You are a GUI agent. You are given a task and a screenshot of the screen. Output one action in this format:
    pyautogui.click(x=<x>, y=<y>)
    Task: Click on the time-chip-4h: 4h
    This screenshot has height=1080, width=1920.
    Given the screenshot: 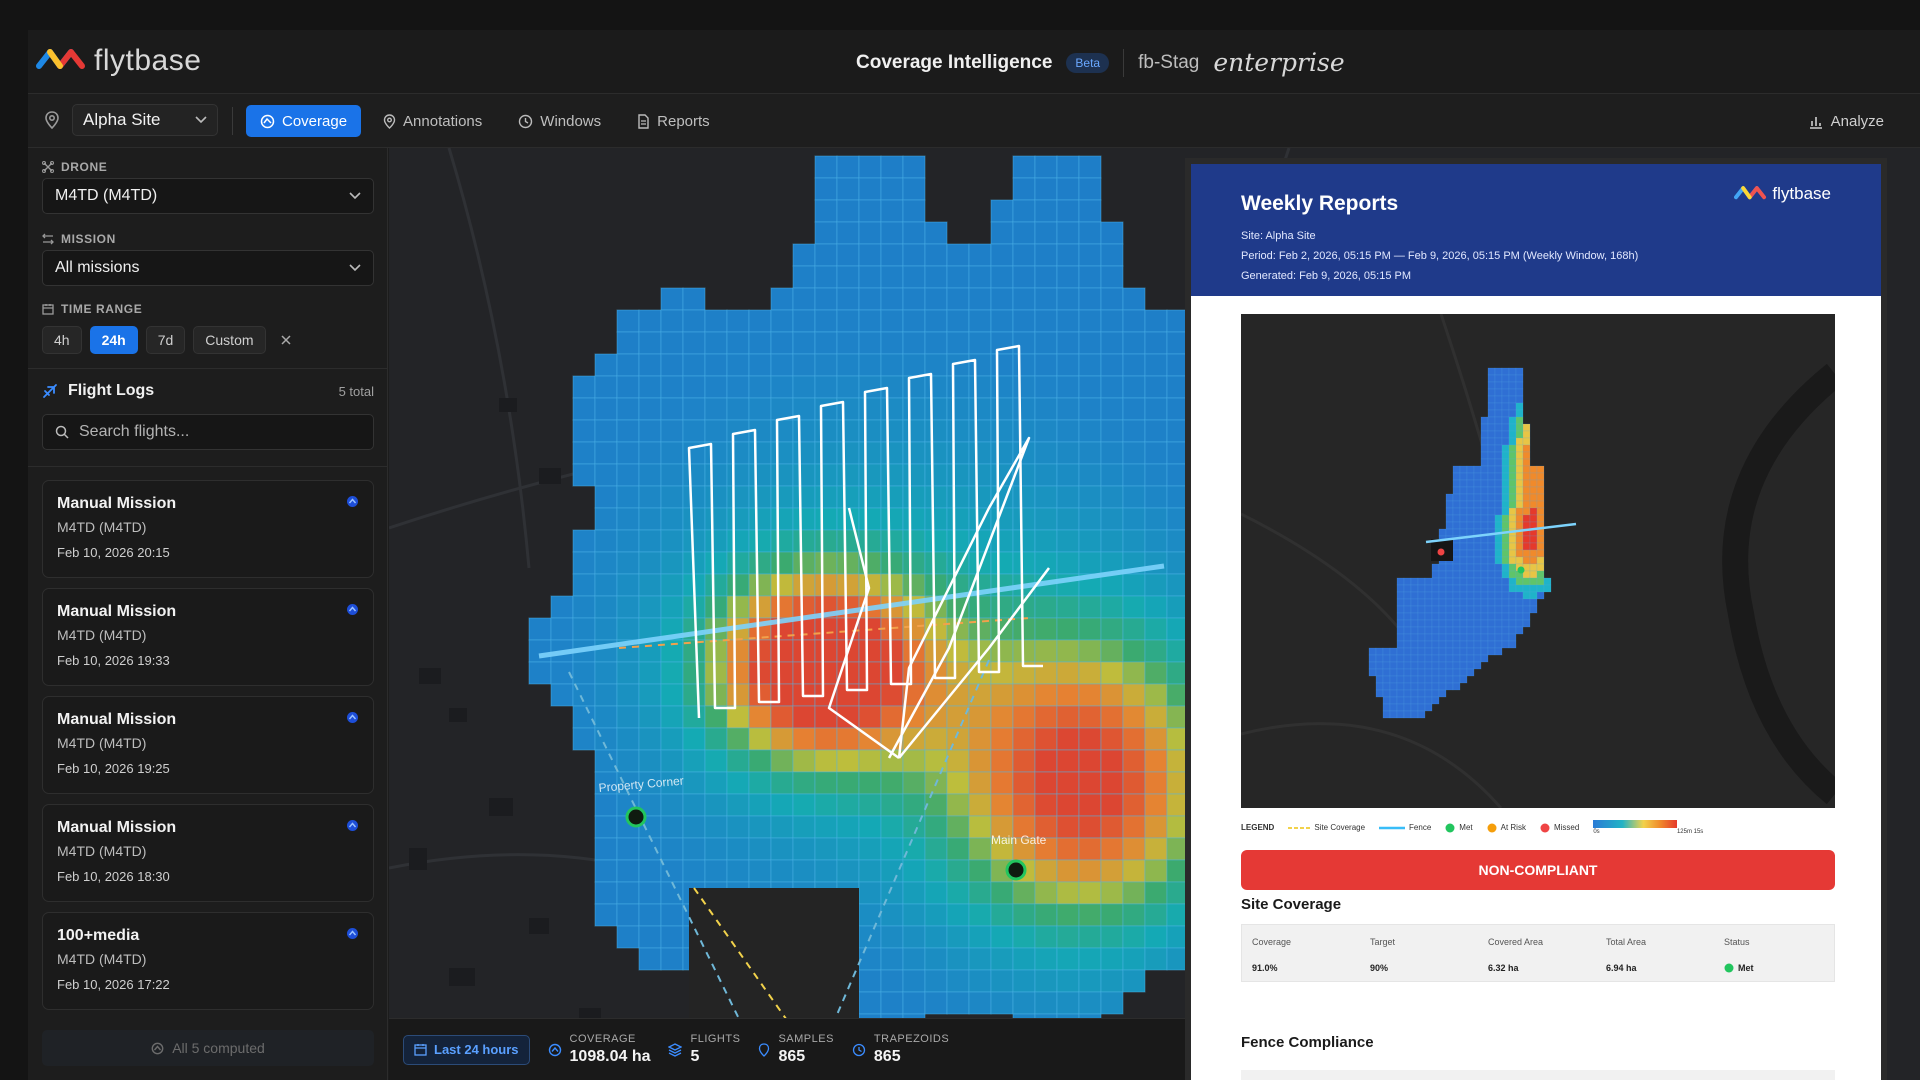 What is the action you would take?
    pyautogui.click(x=62, y=340)
    